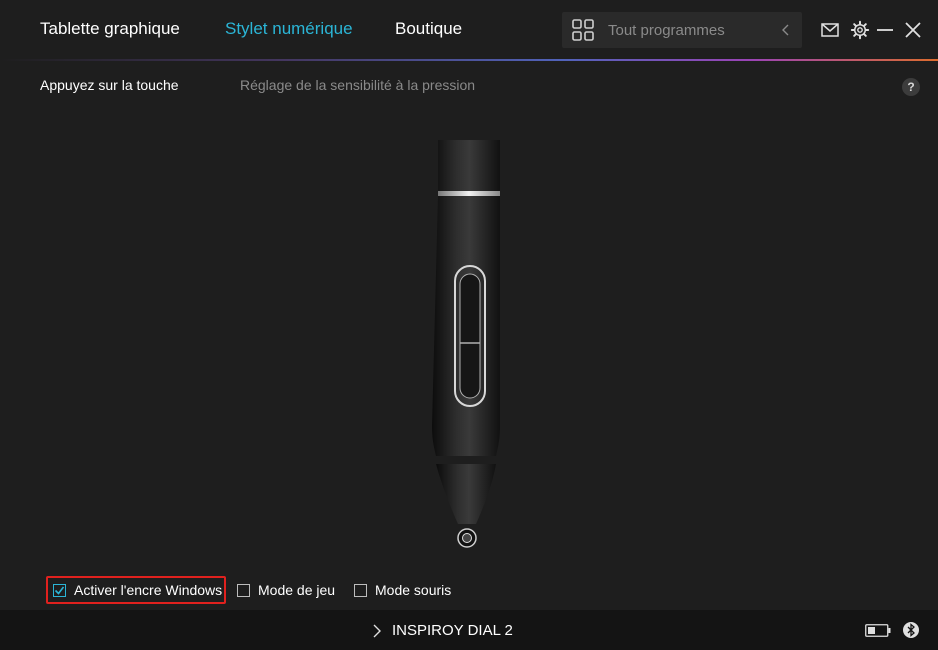 The image size is (938, 650). I want to click on stylus-image, so click(466, 344).